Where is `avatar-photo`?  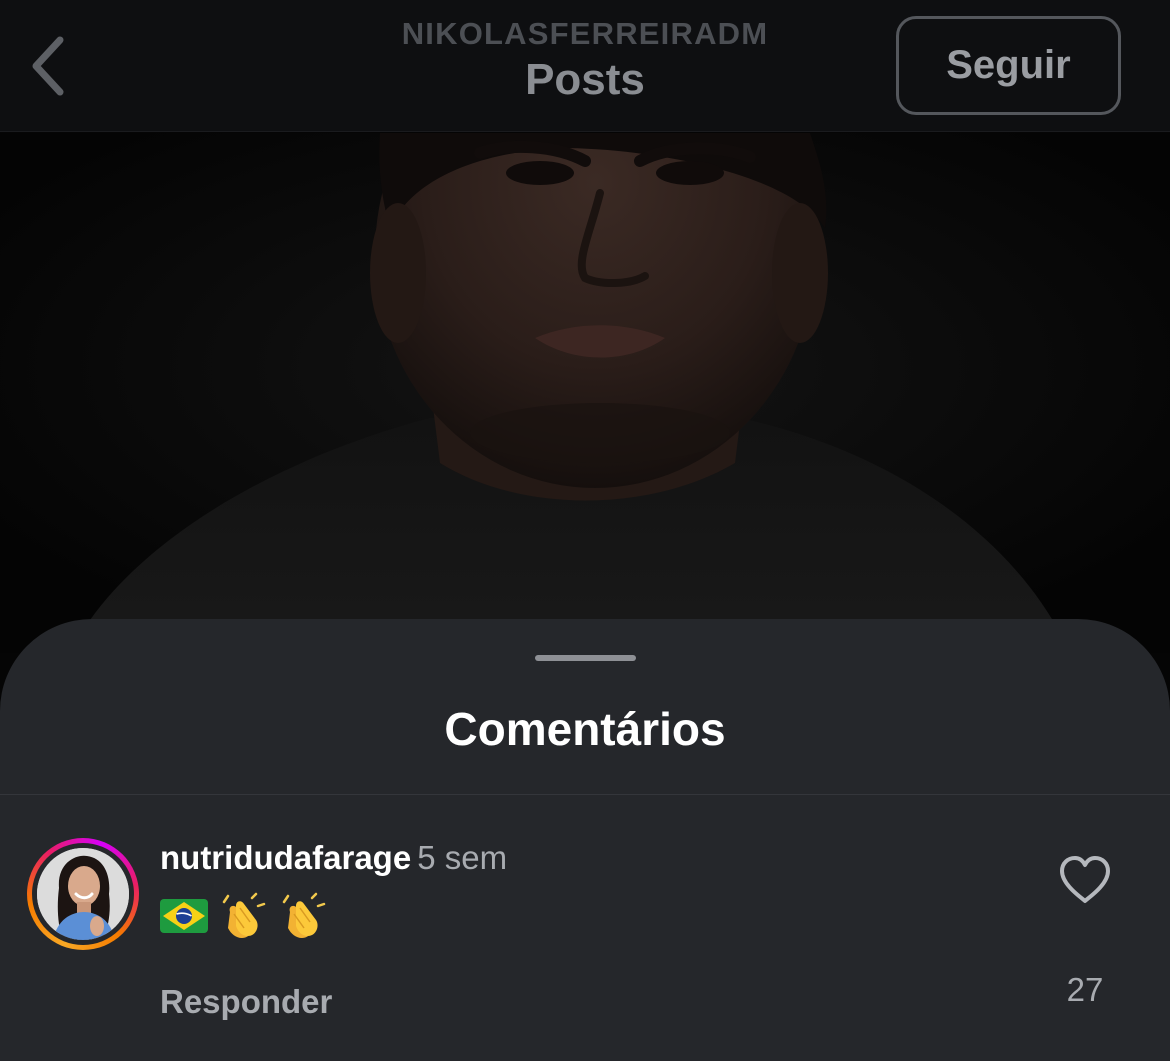
avatar-photo is located at coordinates (83, 894).